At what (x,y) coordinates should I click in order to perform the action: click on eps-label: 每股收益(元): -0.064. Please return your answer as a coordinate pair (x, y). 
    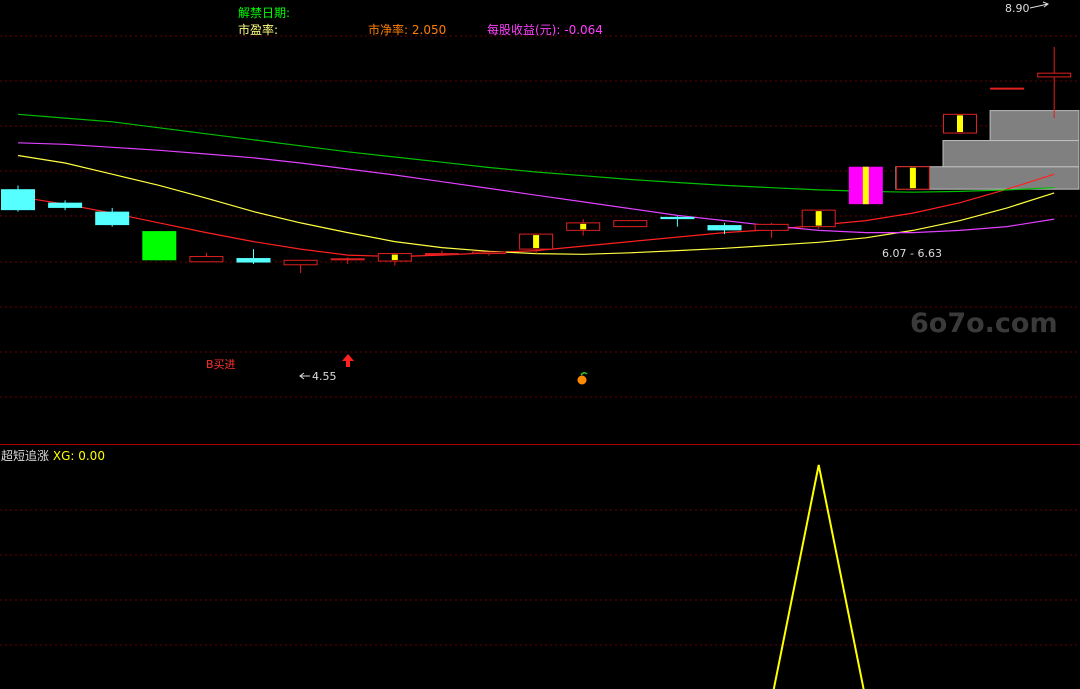
    Looking at the image, I should click on (545, 29).